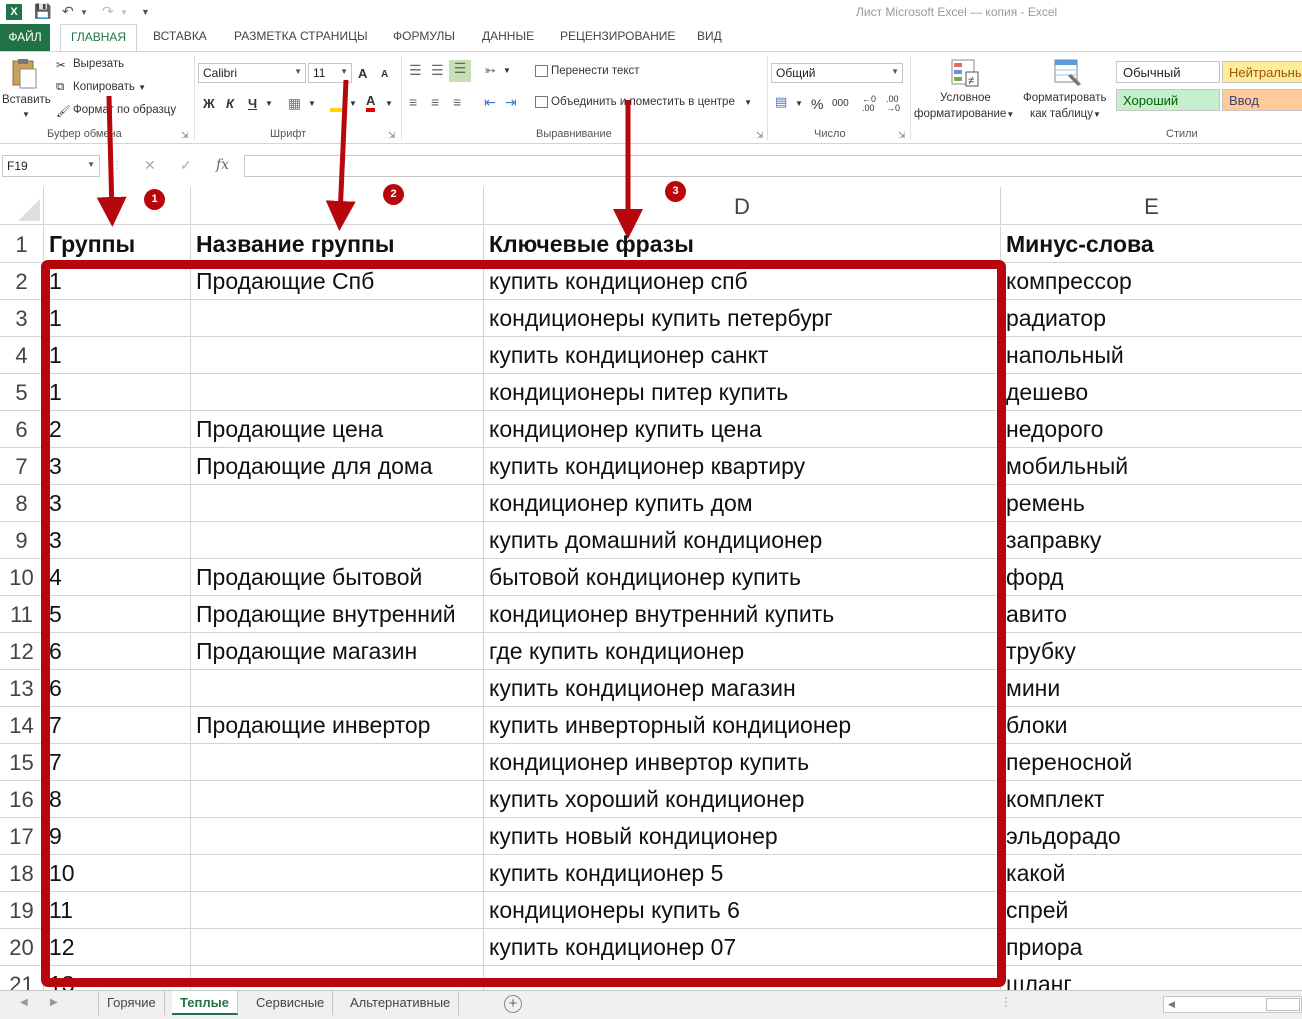 This screenshot has width=1302, height=1019. I want to click on name-box: F19 ▼, so click(51, 166).